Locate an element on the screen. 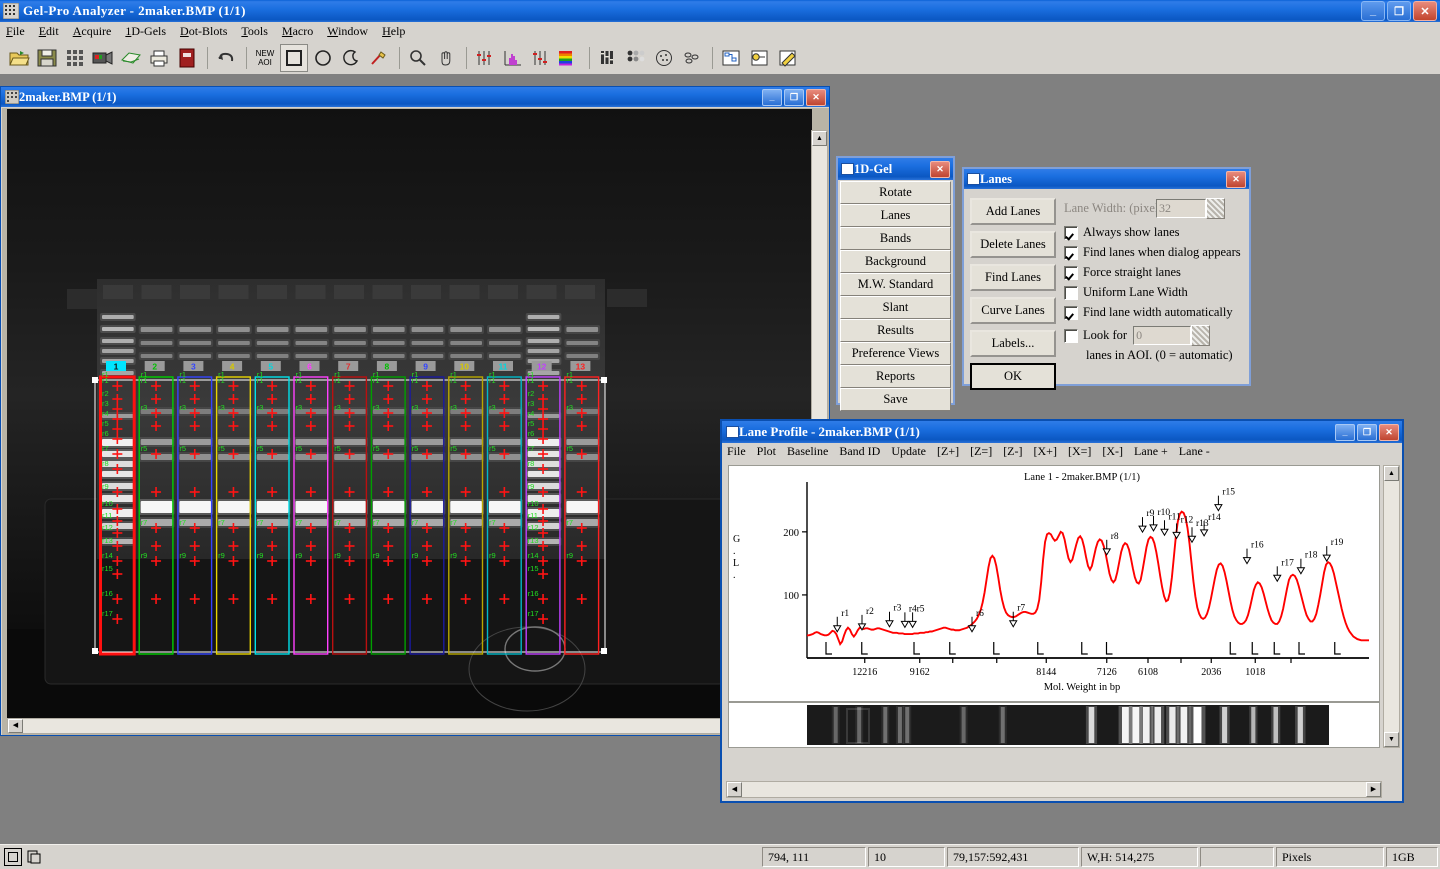  gel-dialog-button-preference-views: Preference Views is located at coordinates (895, 353).